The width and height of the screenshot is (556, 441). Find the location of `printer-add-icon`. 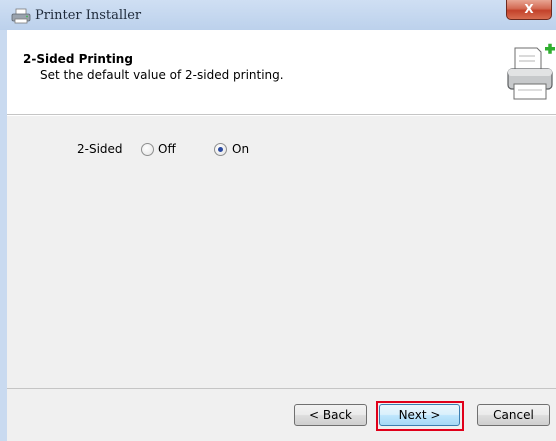

printer-add-icon is located at coordinates (531, 71).